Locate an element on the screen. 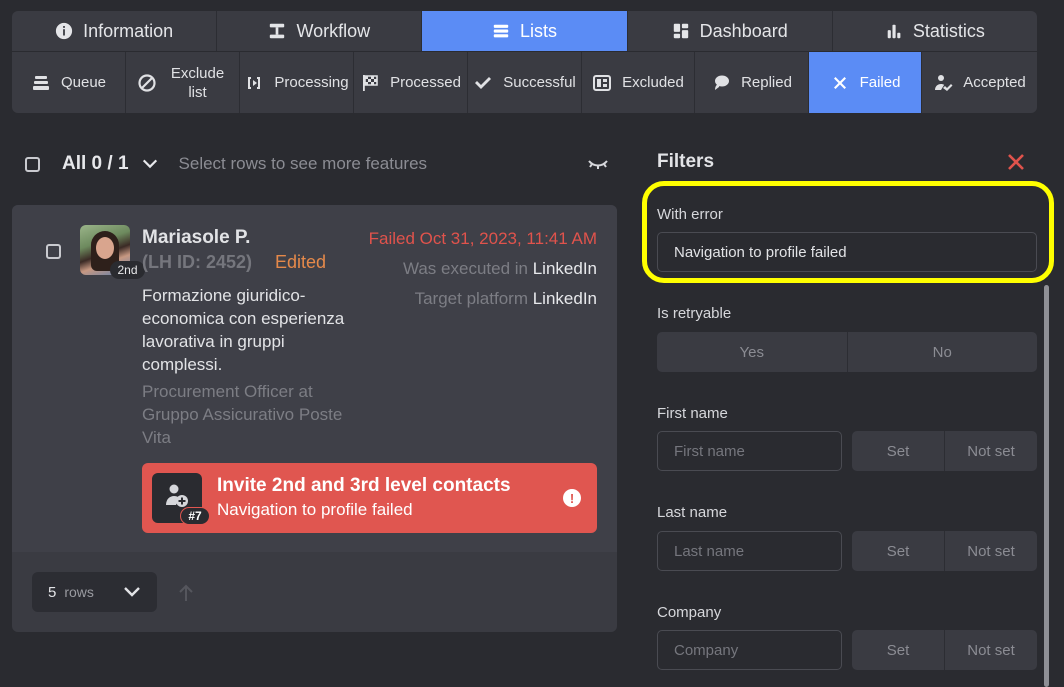 This screenshot has height=687, width=1064. retryable-no-button: No is located at coordinates (943, 352).